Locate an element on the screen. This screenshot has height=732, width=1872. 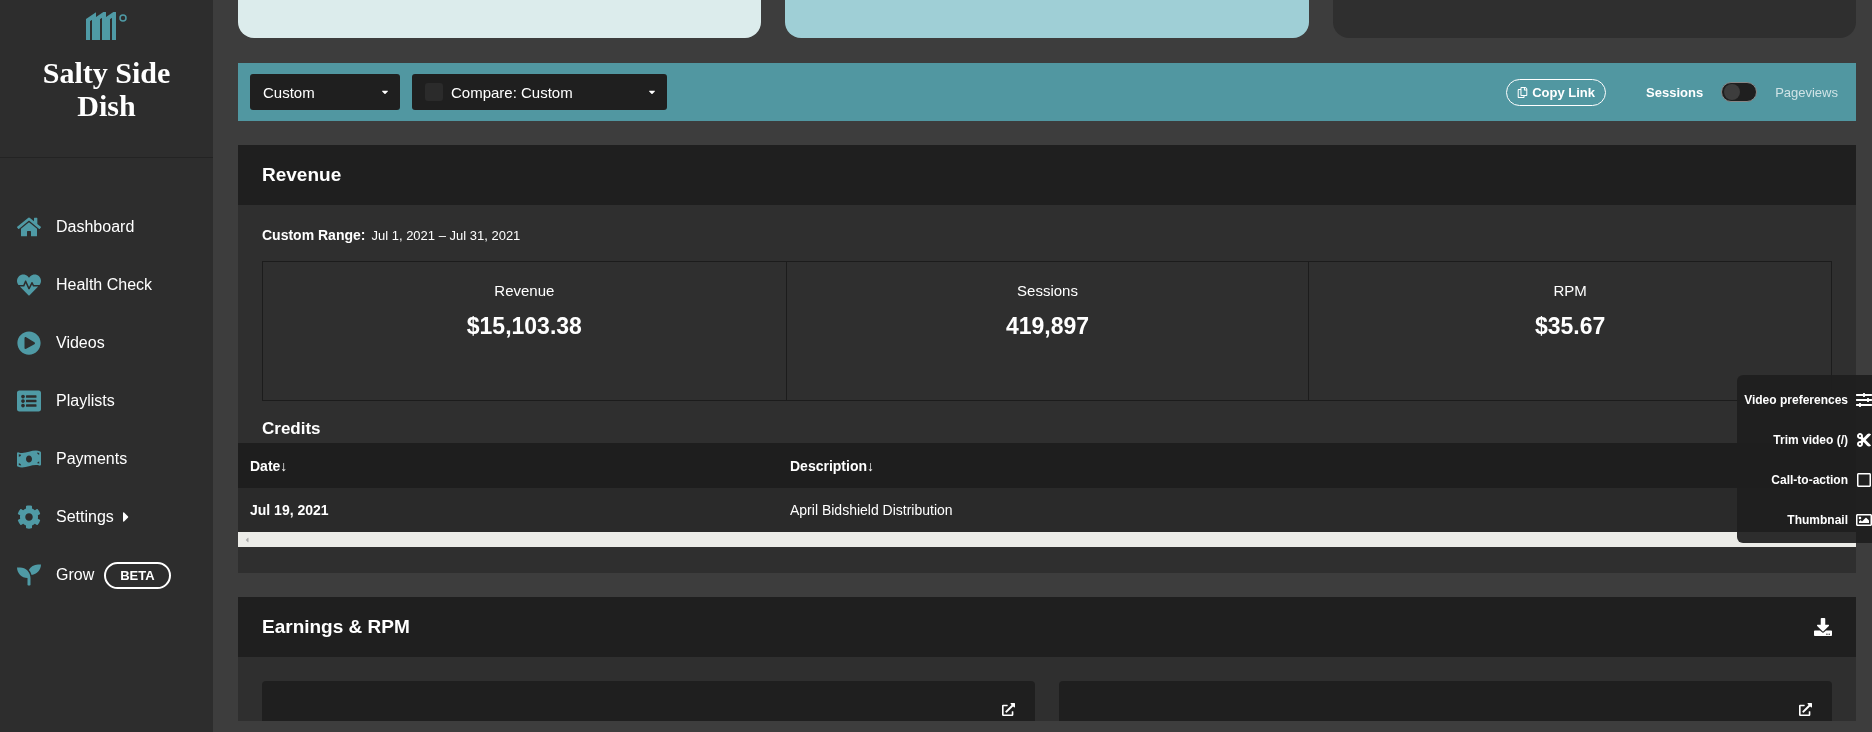
brand-name: Salty Side Dish is located at coordinates (106, 89).